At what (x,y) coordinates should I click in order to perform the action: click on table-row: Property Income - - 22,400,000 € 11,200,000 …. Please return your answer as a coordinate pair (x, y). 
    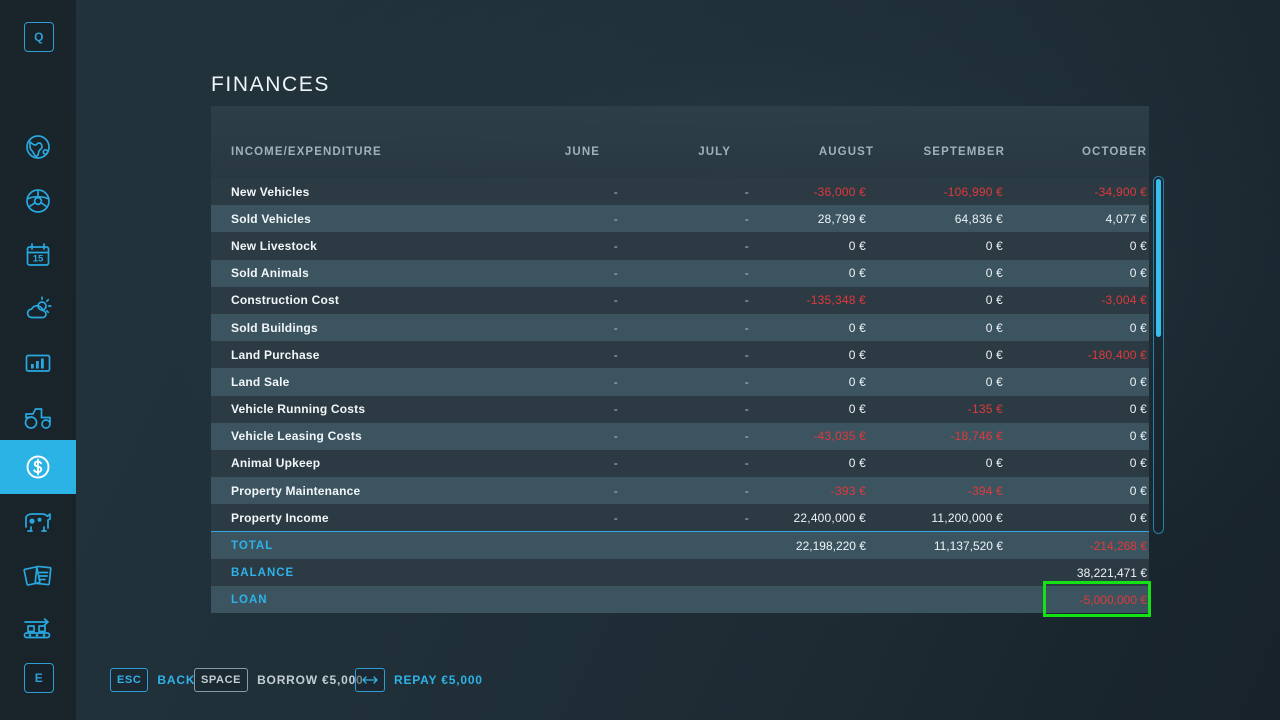
    Looking at the image, I should click on (680, 518).